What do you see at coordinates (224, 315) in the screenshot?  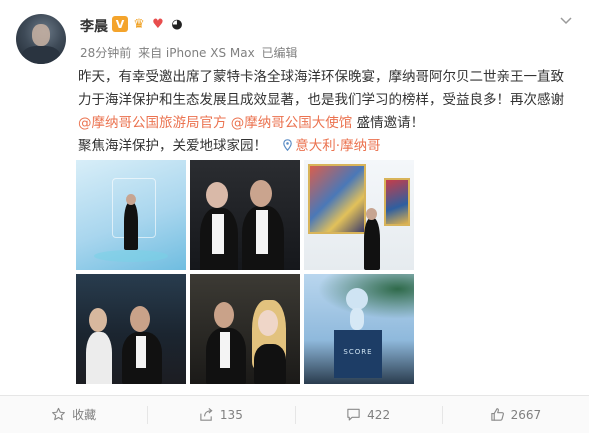 I see `photo-5-head-left` at bounding box center [224, 315].